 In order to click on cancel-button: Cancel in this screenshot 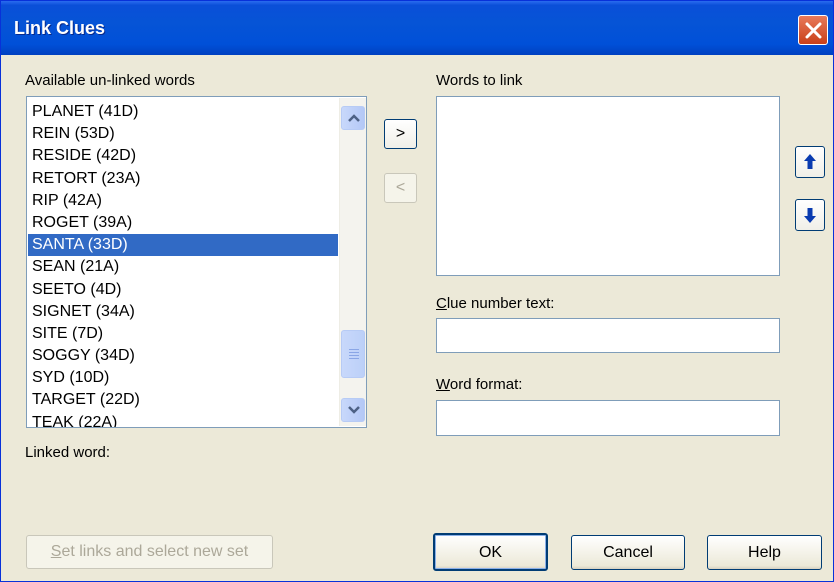, I will do `click(628, 552)`.